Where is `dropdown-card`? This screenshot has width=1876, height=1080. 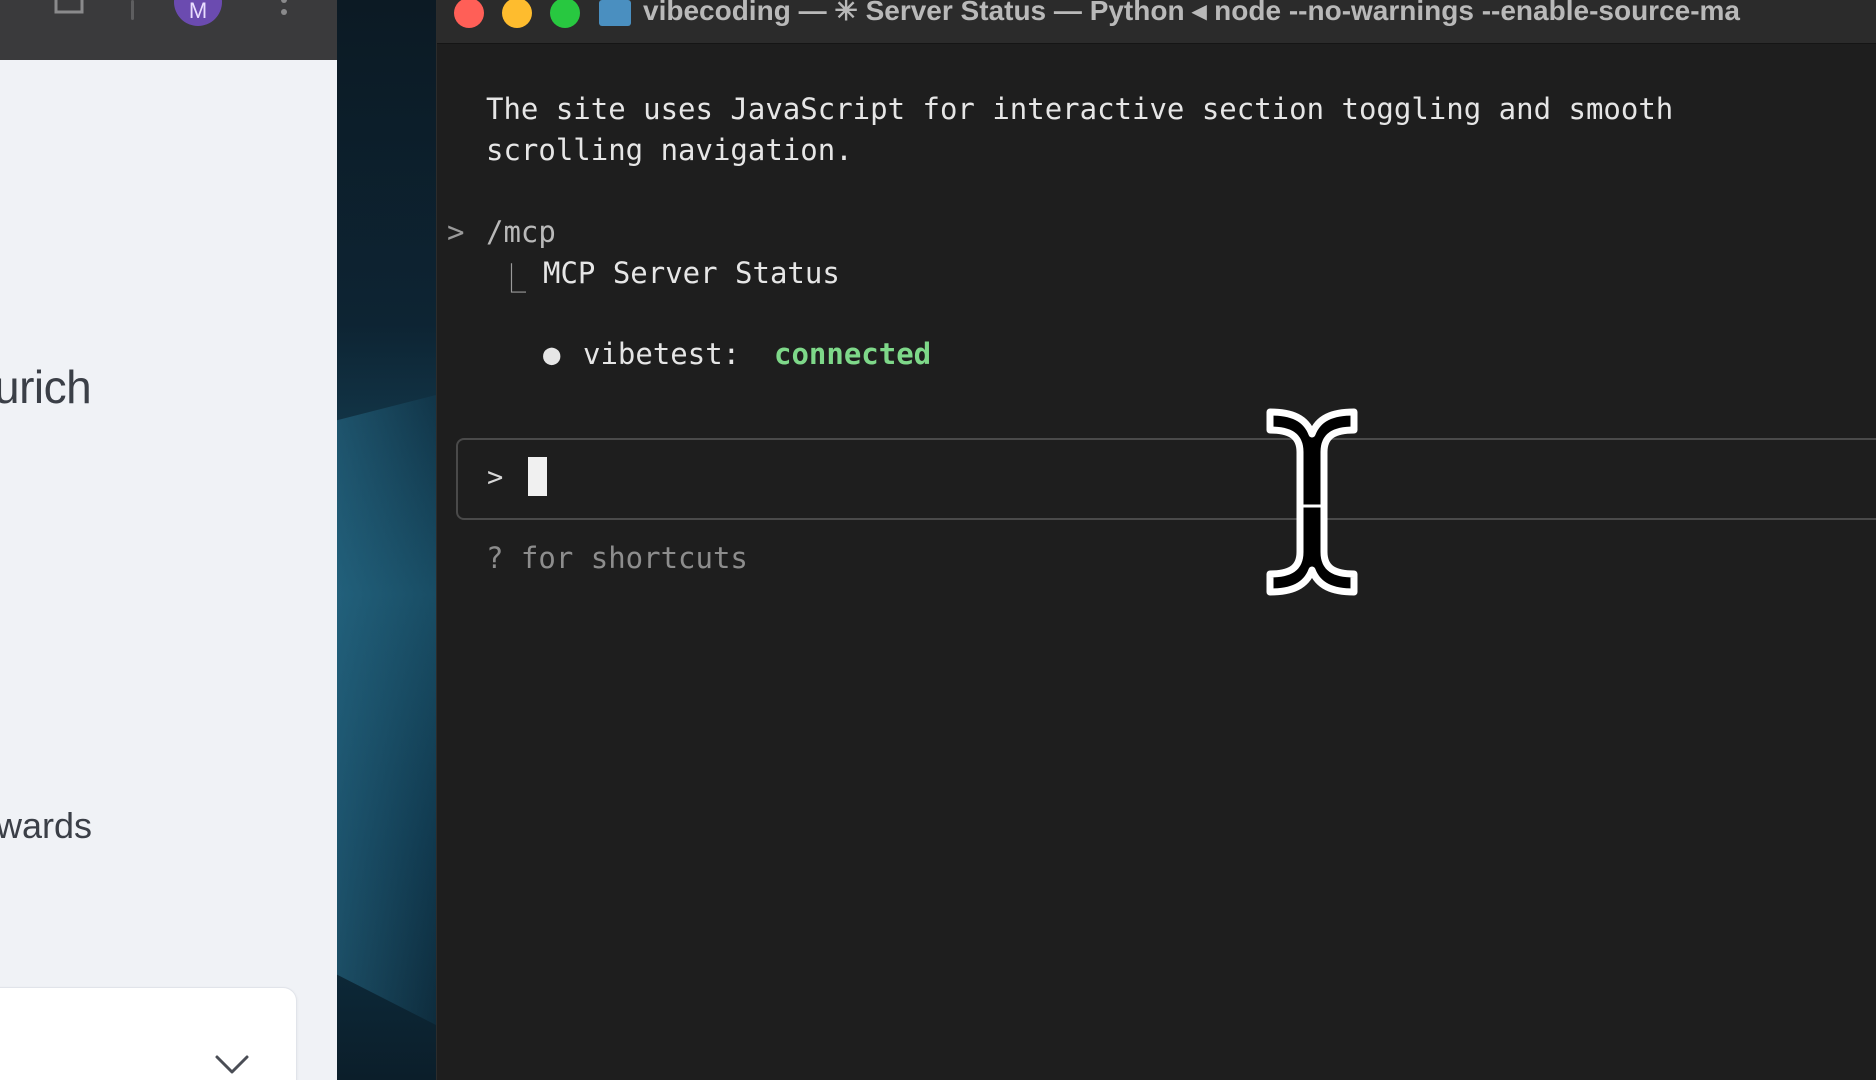
dropdown-card is located at coordinates (148, 1033).